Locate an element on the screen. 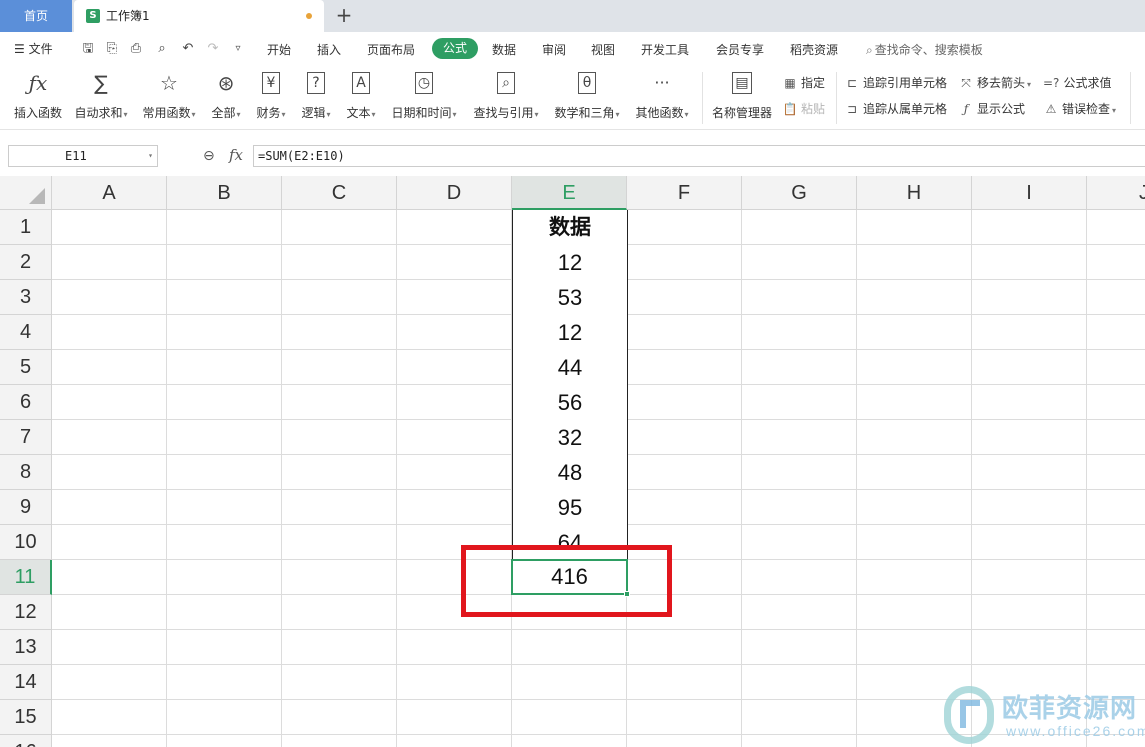 The width and height of the screenshot is (1145, 747). row-header: 1 is located at coordinates (26, 227).